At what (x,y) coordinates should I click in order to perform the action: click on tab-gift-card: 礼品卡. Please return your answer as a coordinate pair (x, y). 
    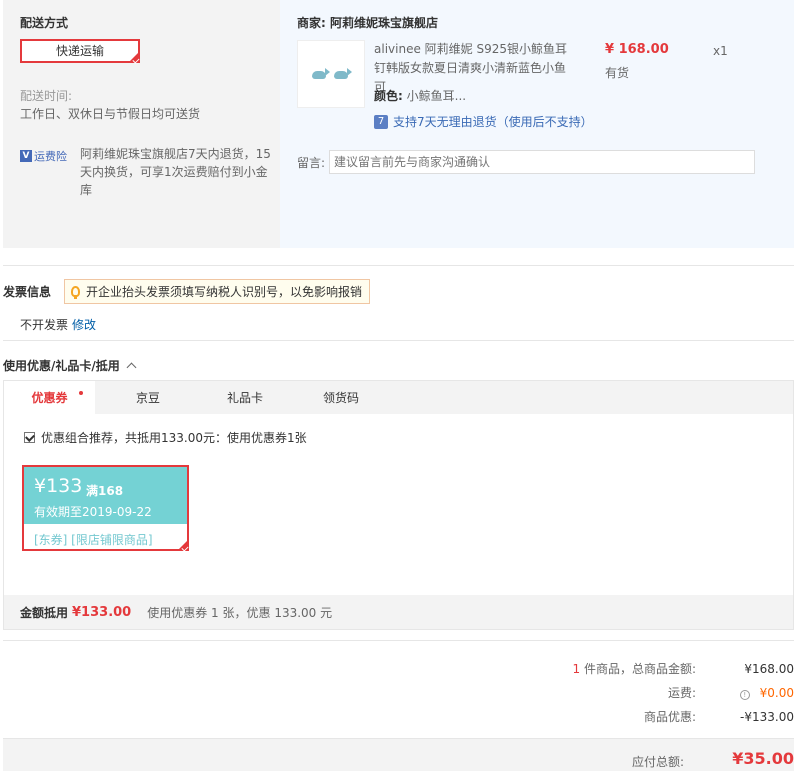
    Looking at the image, I should click on (245, 397).